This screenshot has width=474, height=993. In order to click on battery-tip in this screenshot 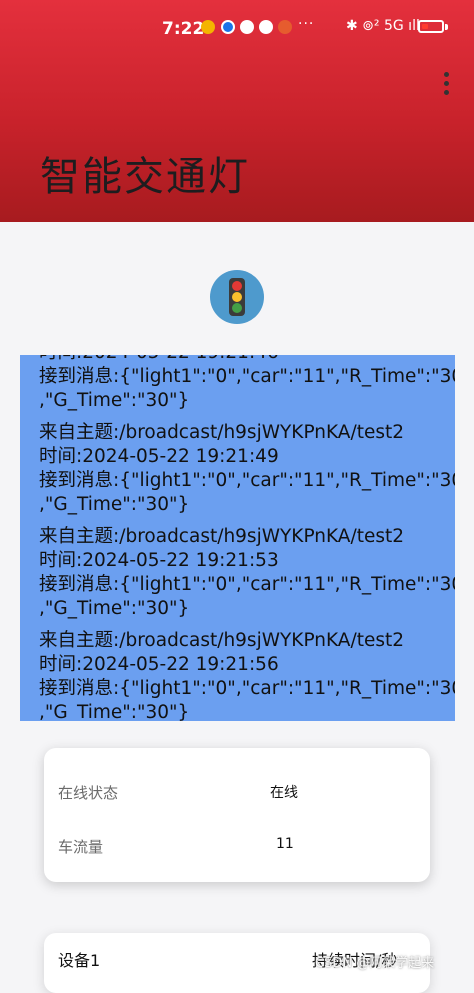, I will do `click(446, 27)`.